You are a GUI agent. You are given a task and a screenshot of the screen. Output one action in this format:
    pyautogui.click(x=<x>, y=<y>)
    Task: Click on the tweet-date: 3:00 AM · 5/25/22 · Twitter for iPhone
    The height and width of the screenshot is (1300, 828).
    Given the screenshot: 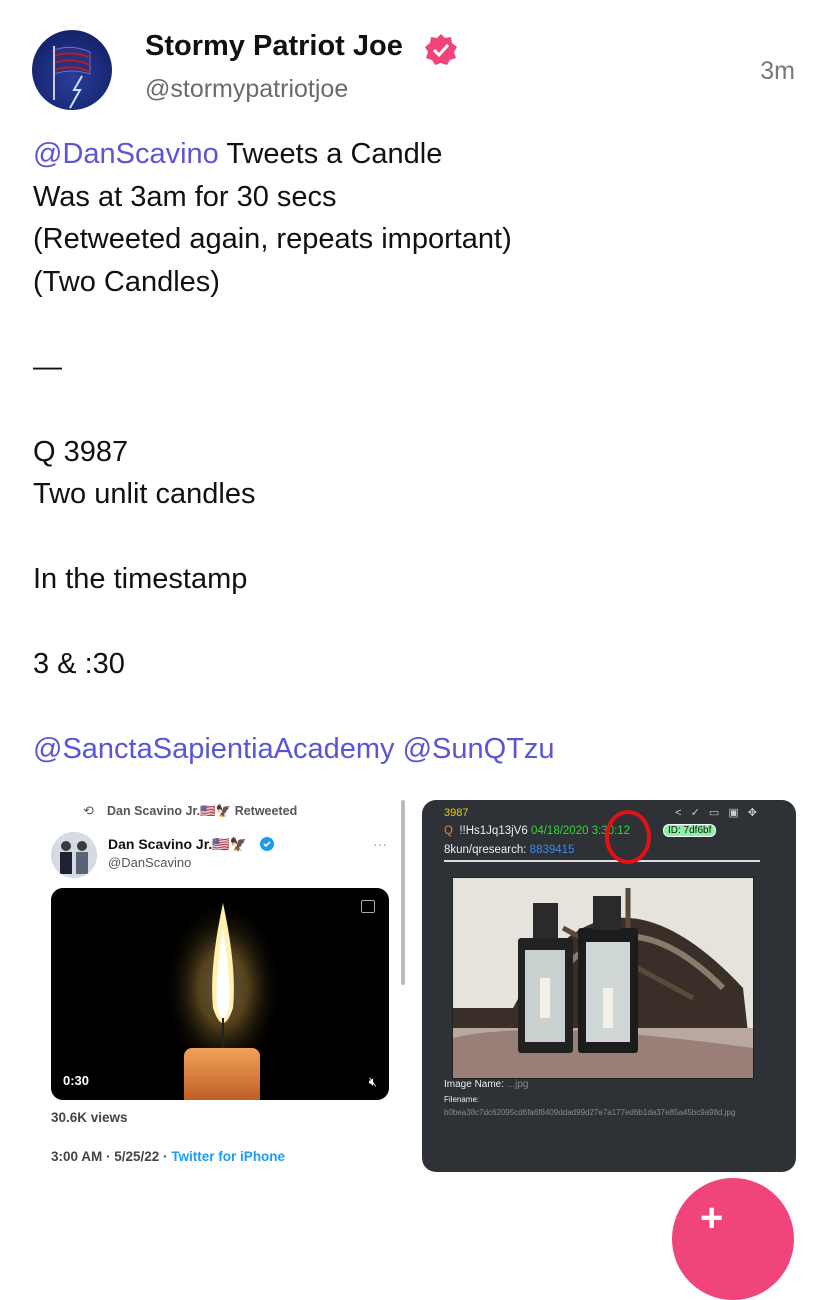 What is the action you would take?
    pyautogui.click(x=168, y=1156)
    